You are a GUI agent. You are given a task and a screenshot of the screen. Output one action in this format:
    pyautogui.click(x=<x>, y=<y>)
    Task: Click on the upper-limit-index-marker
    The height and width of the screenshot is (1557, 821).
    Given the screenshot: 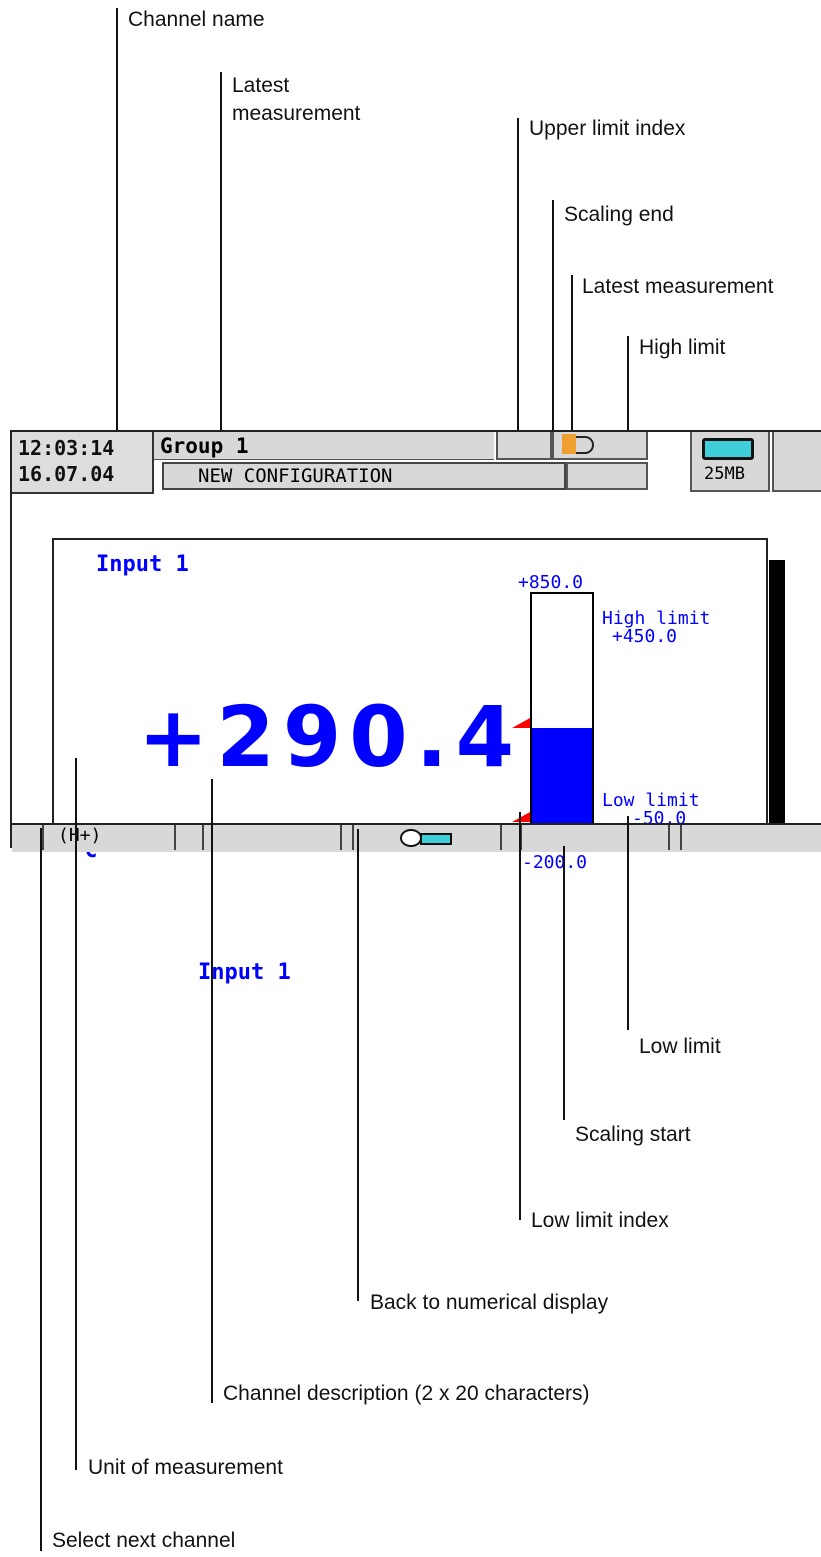 What is the action you would take?
    pyautogui.click(x=521, y=723)
    